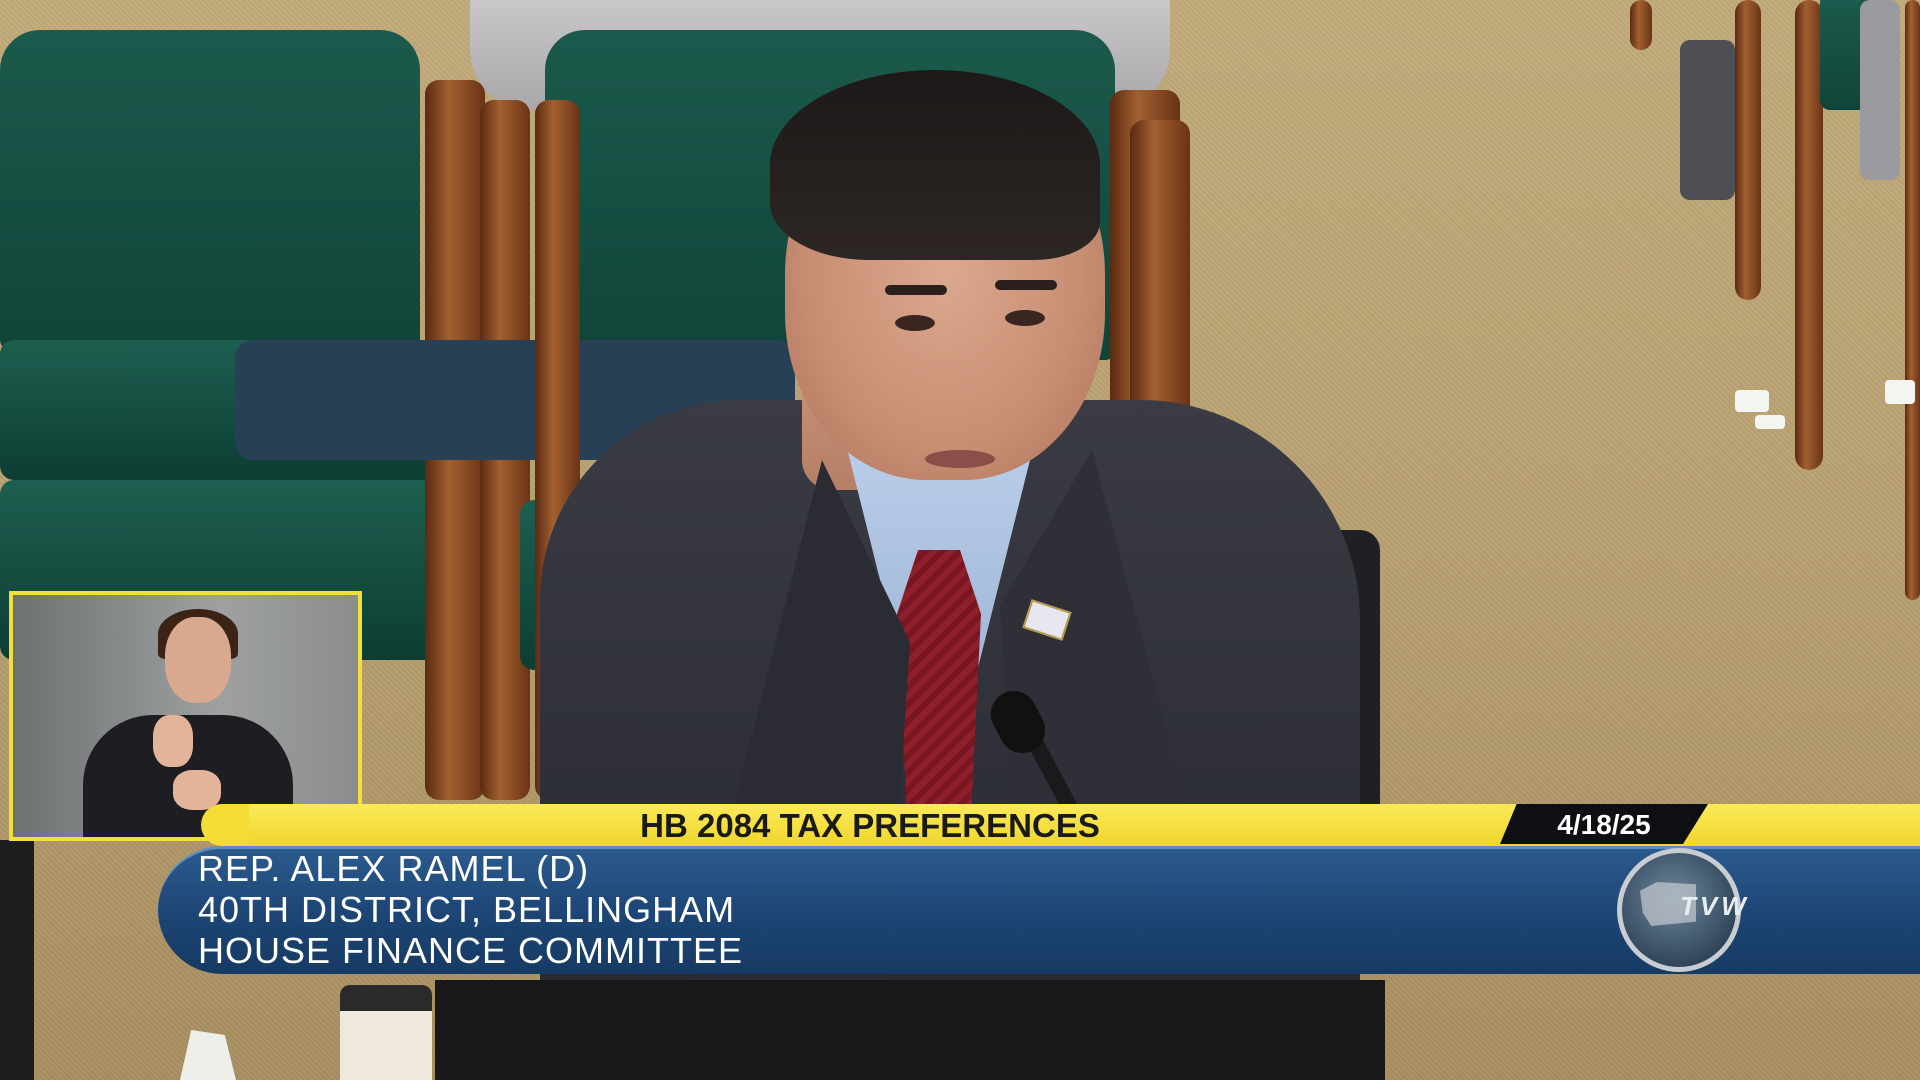  I want to click on bill-title: HB 2084 TAX PREFERENCES, so click(870, 825).